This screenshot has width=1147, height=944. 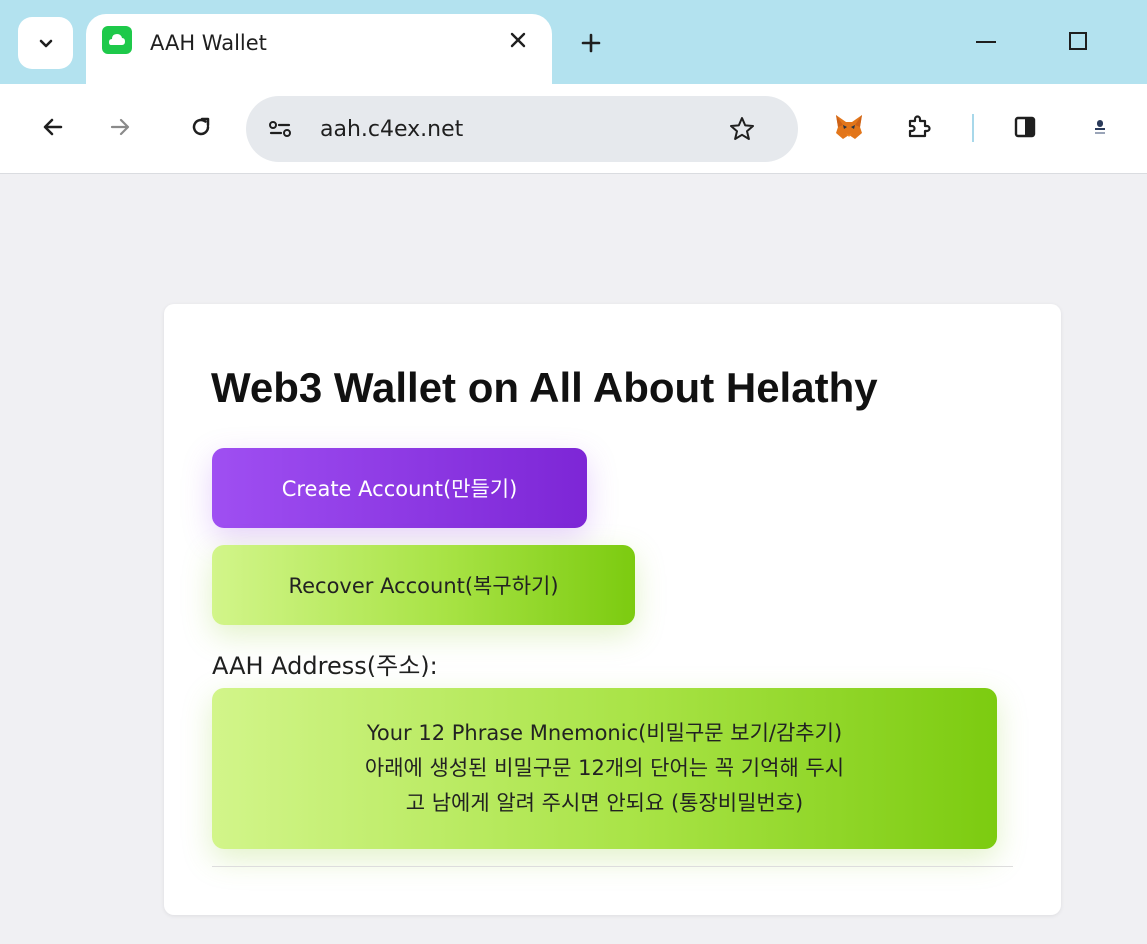 I want to click on profile-button, so click(x=1100, y=127).